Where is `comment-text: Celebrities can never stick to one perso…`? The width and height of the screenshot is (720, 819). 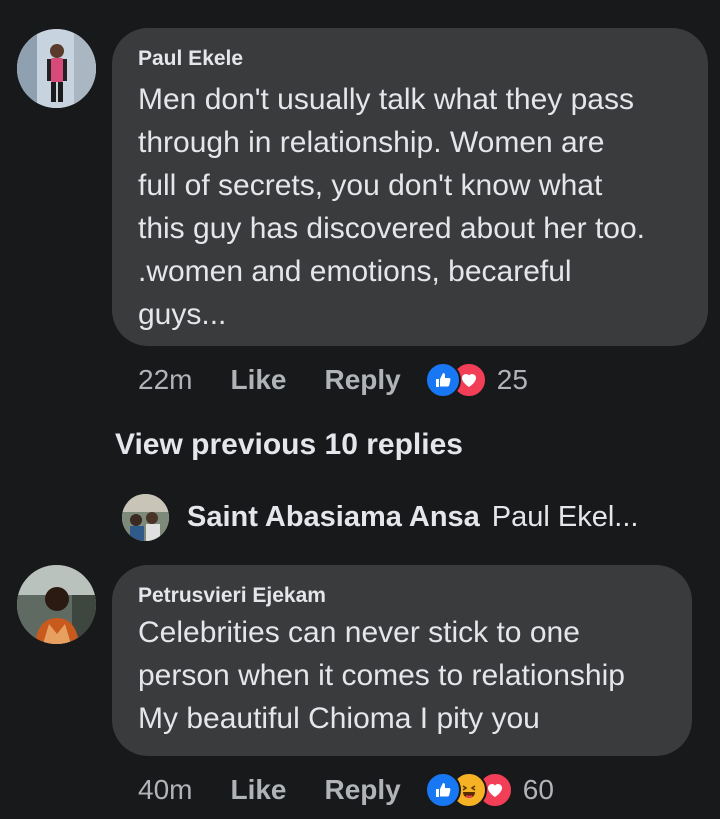
comment-text: Celebrities can never stick to one perso… is located at coordinates (403, 675).